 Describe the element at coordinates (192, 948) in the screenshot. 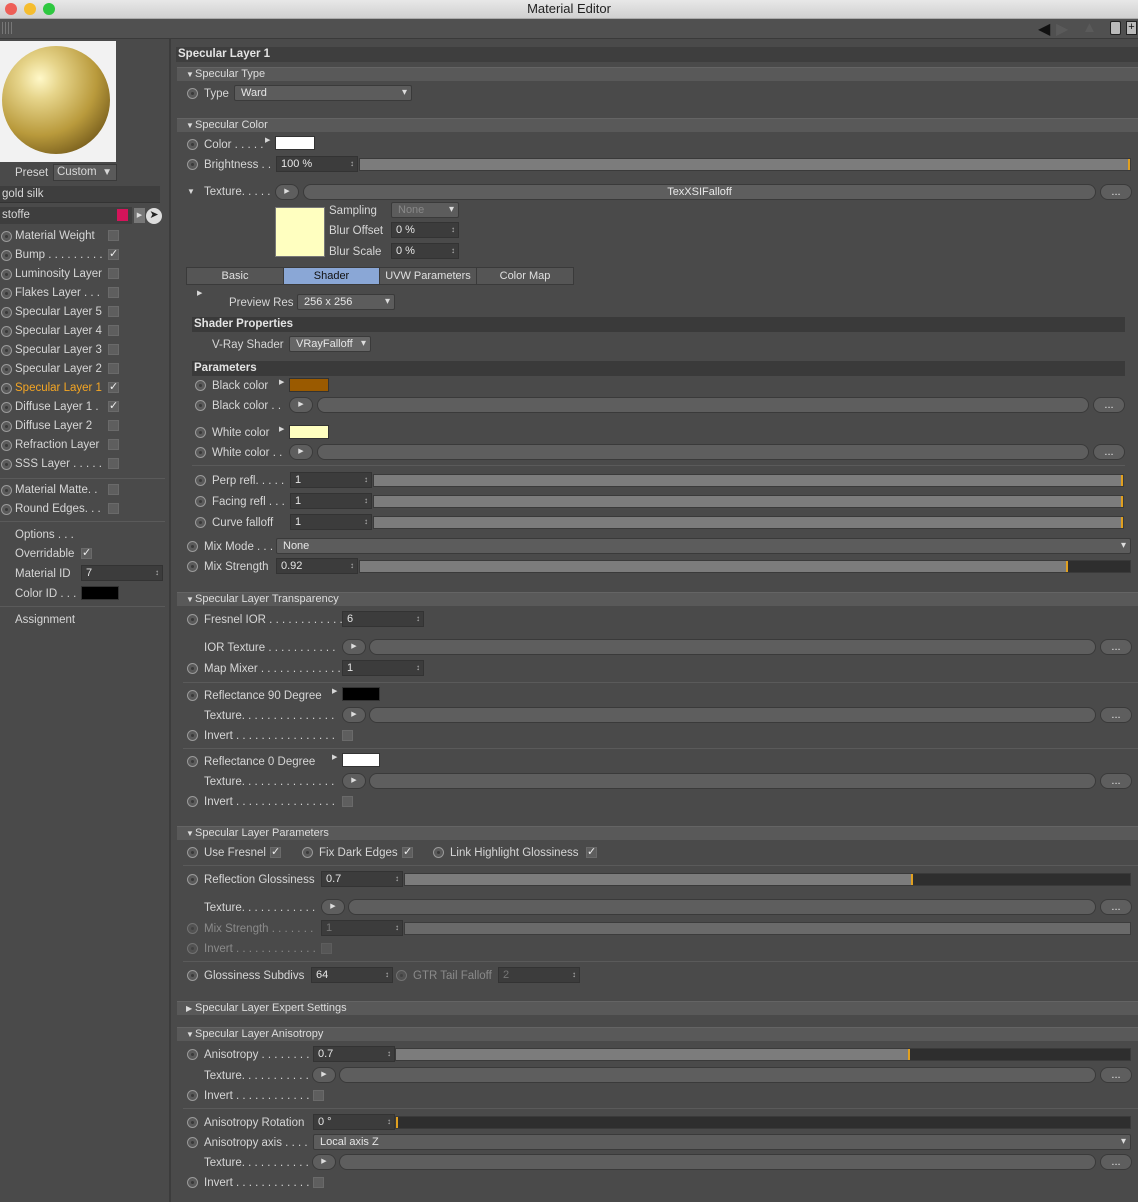

I see `glossiness-invert-radio` at that location.